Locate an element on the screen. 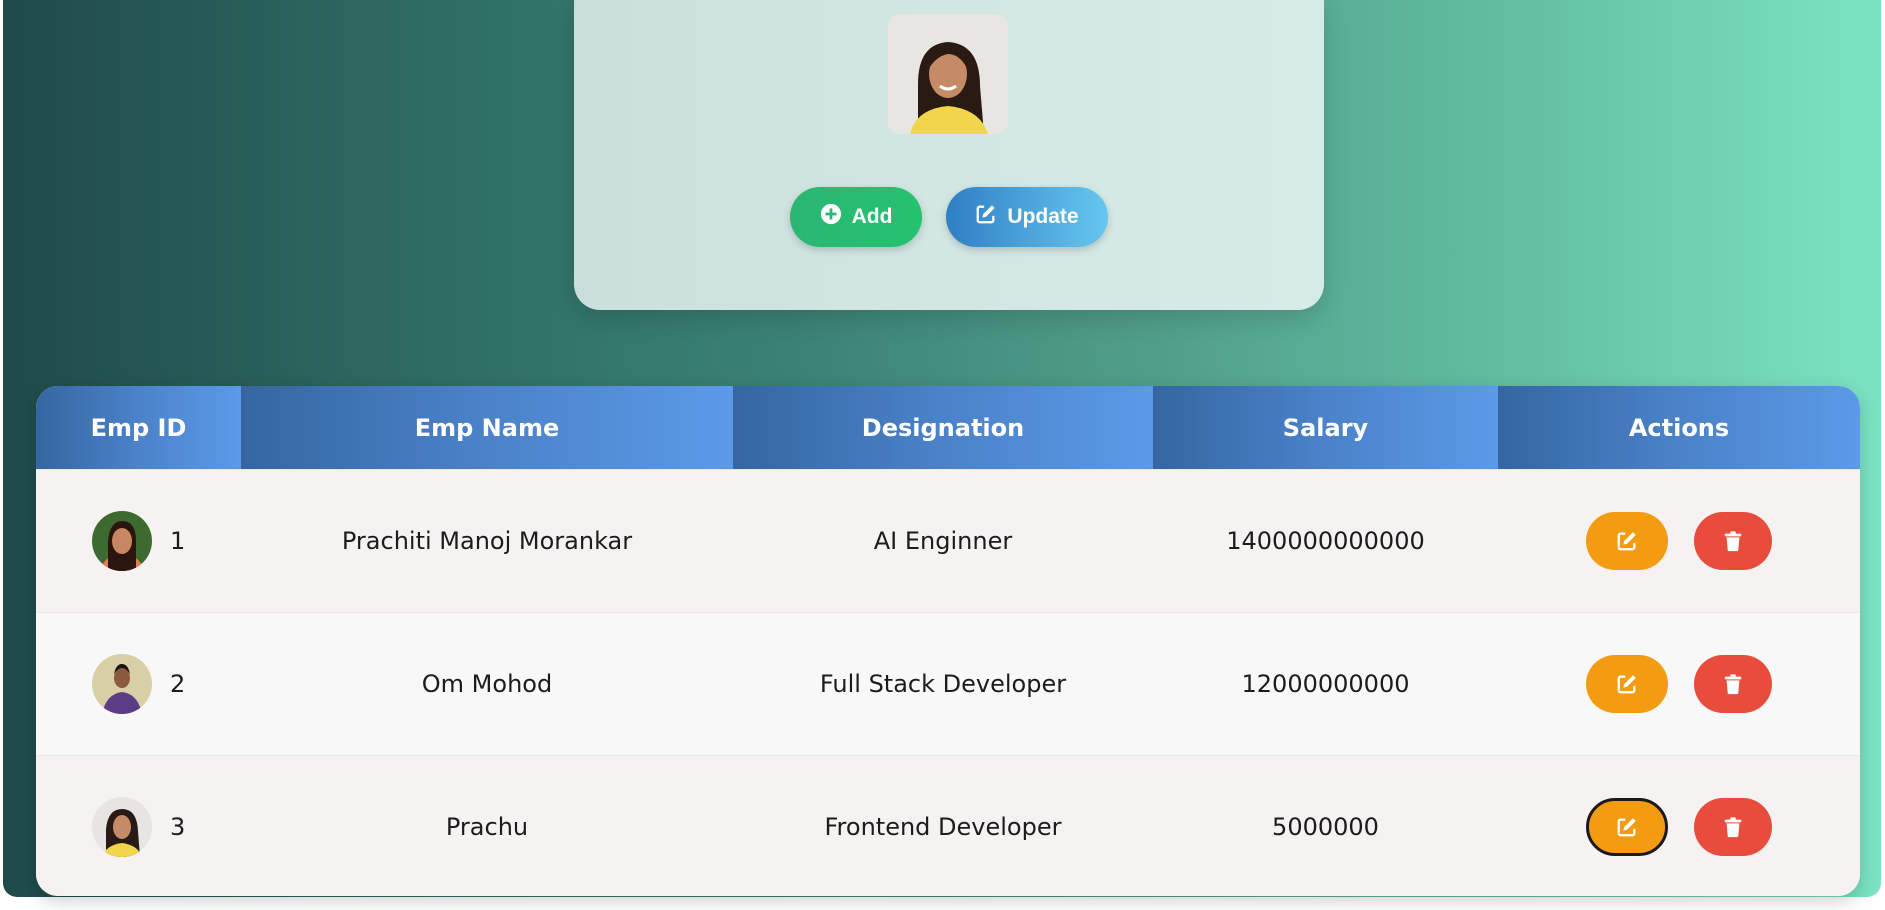 The width and height of the screenshot is (1885, 910). update-button: Update is located at coordinates (1027, 217).